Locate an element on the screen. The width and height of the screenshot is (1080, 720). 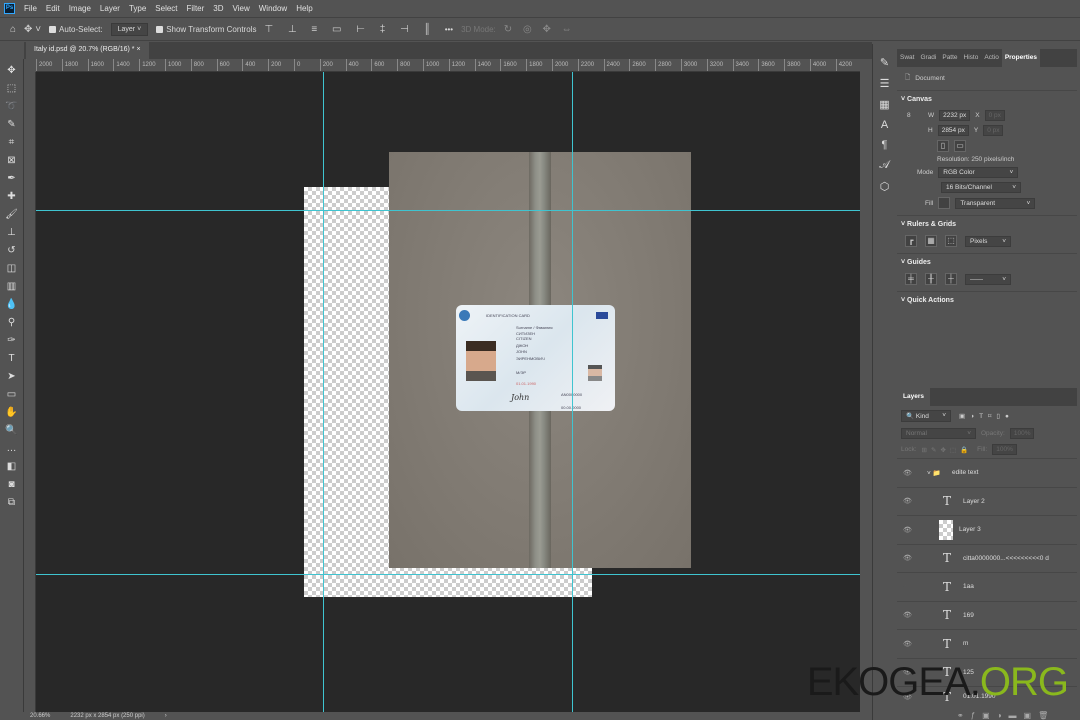
brush-settings-icon: ✎ is located at coordinates (884, 62).